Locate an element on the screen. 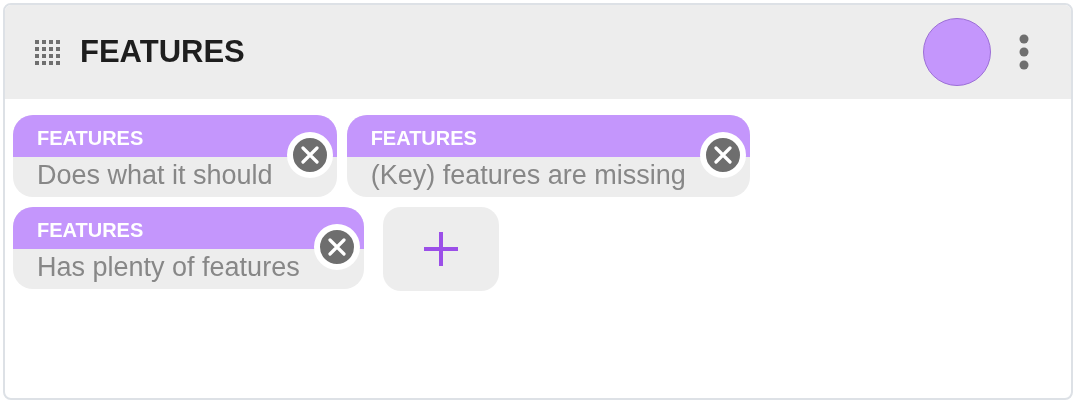 This screenshot has width=1077, height=407. add-button is located at coordinates (440, 249).